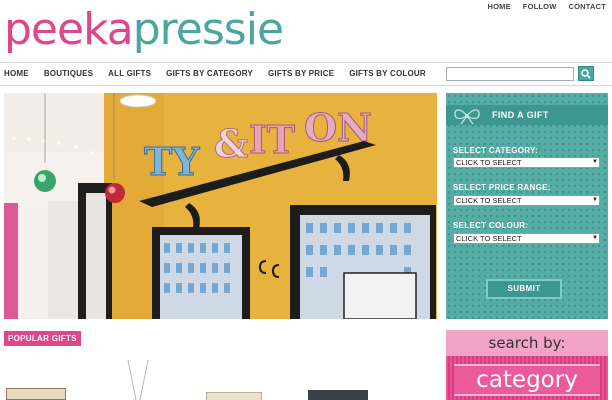 This screenshot has width=612, height=400. Describe the element at coordinates (16, 73) in the screenshot. I see `nav-home: HOME` at that location.